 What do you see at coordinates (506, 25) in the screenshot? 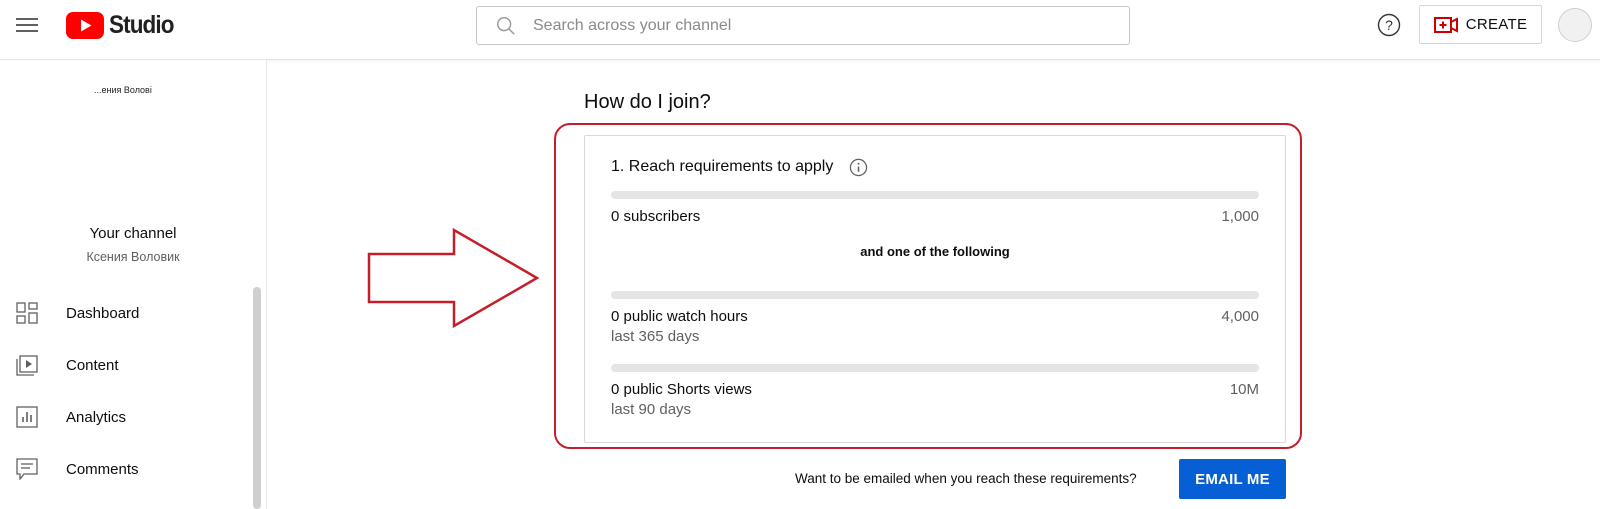
I see `search-icon` at bounding box center [506, 25].